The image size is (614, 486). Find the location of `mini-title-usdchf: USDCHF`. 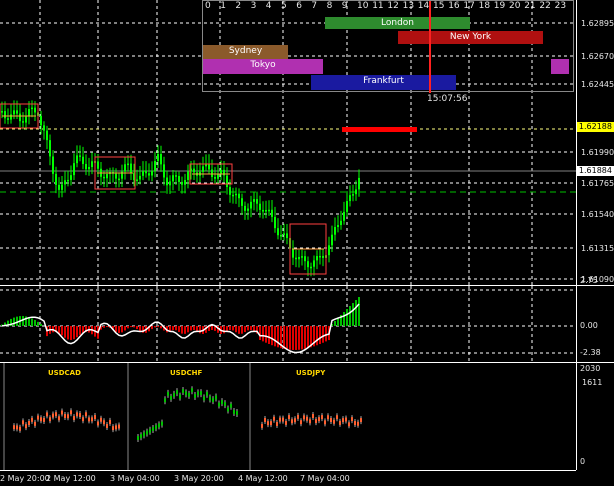

mini-title-usdchf: USDCHF is located at coordinates (186, 373).